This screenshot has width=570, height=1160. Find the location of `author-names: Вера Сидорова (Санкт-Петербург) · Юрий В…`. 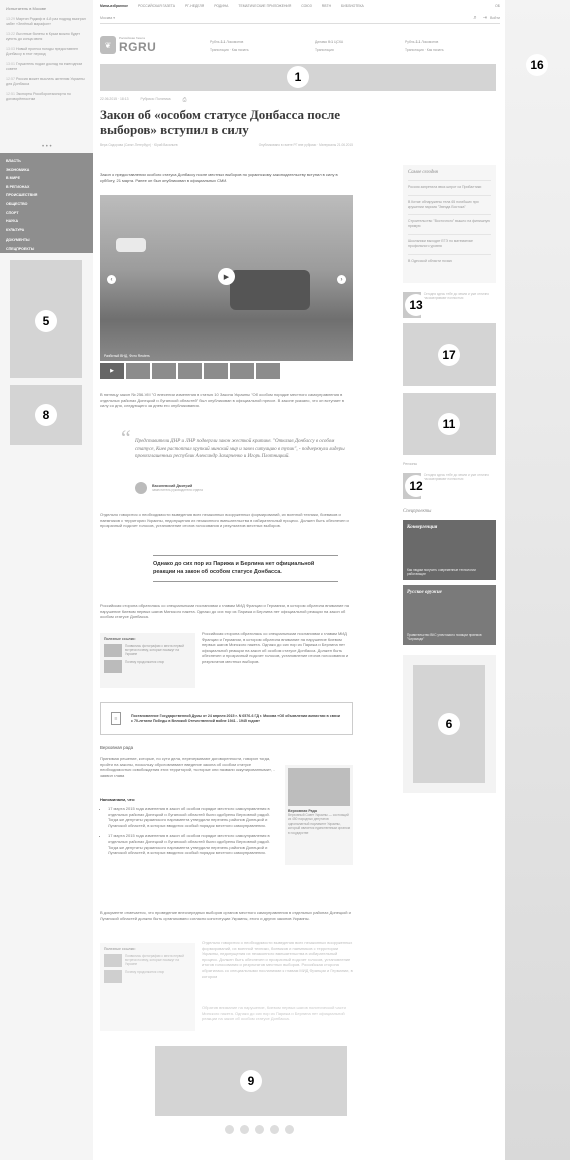

author-names: Вера Сидорова (Санкт-Петербург) · Юрий В… is located at coordinates (139, 145).